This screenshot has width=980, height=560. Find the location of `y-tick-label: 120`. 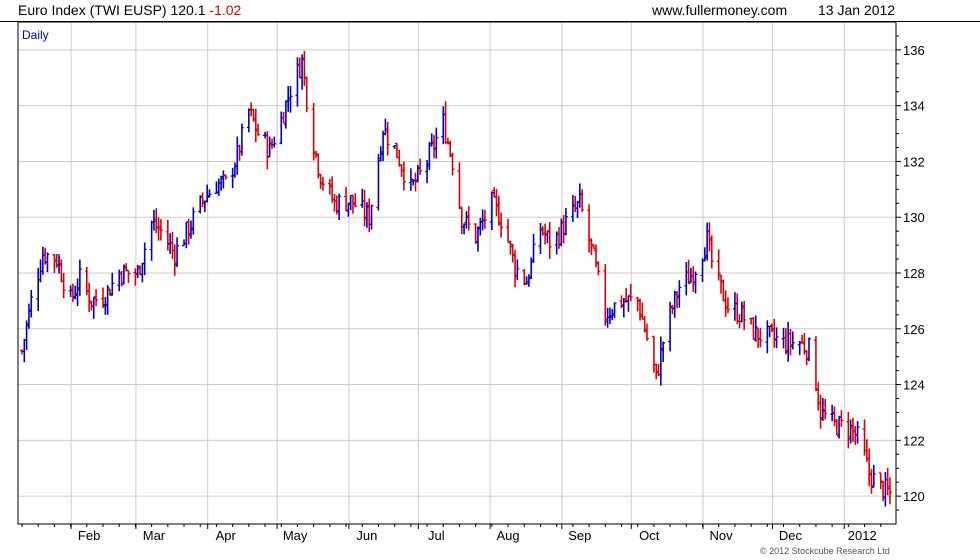

y-tick-label: 120 is located at coordinates (914, 496).